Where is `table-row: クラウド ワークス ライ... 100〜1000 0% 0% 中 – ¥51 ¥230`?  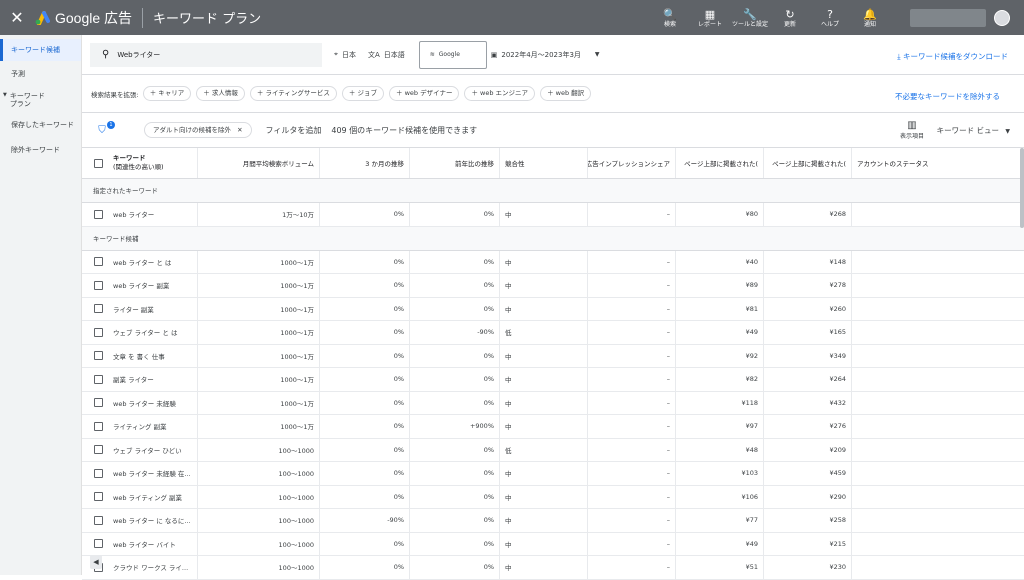
table-row: クラウド ワークス ライ... 100〜1000 0% 0% 中 – ¥51 ¥230 is located at coordinates (553, 568).